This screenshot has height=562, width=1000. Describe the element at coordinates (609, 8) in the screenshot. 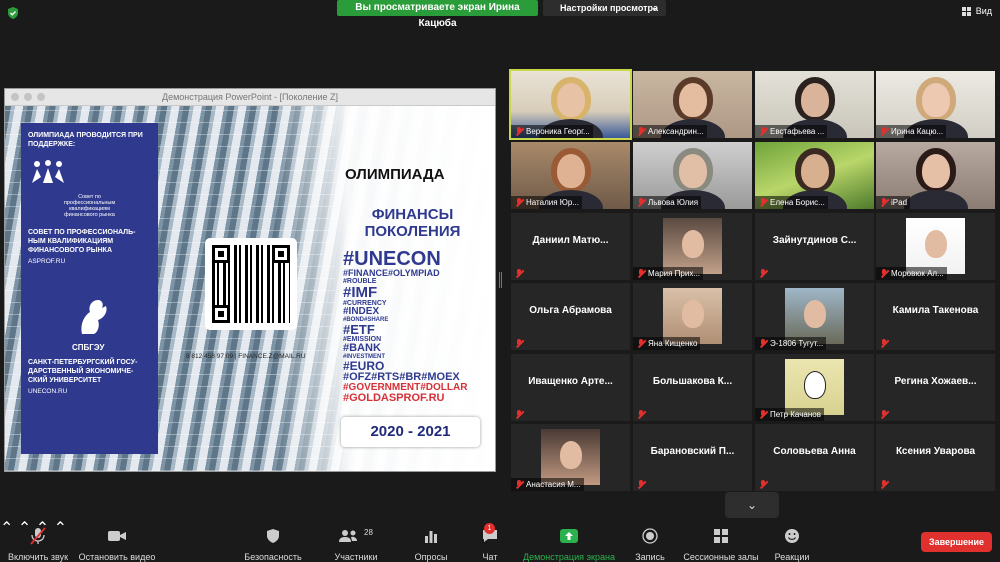

I see `view-options-label: Настройки просмотра` at that location.